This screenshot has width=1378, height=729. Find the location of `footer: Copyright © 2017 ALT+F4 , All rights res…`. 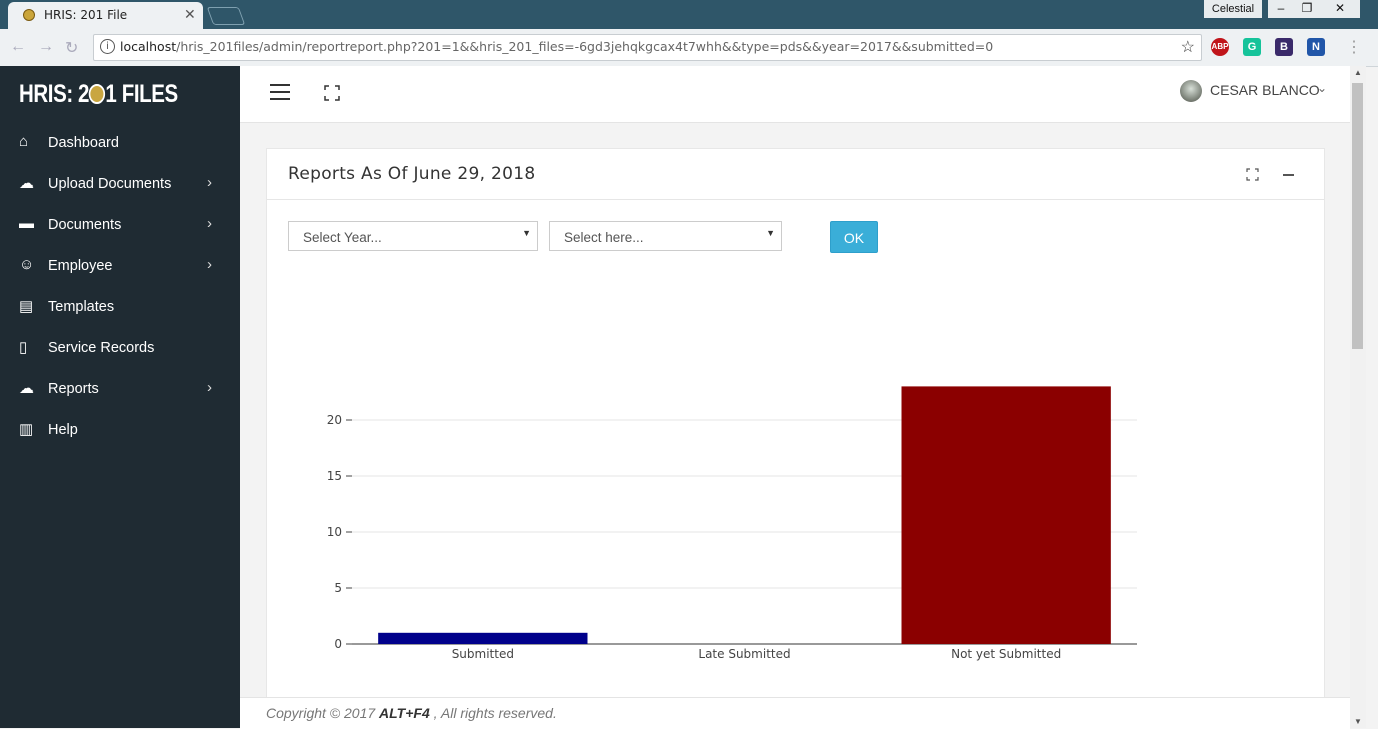

footer: Copyright © 2017 ALT+F4 , All rights res… is located at coordinates (795, 713).